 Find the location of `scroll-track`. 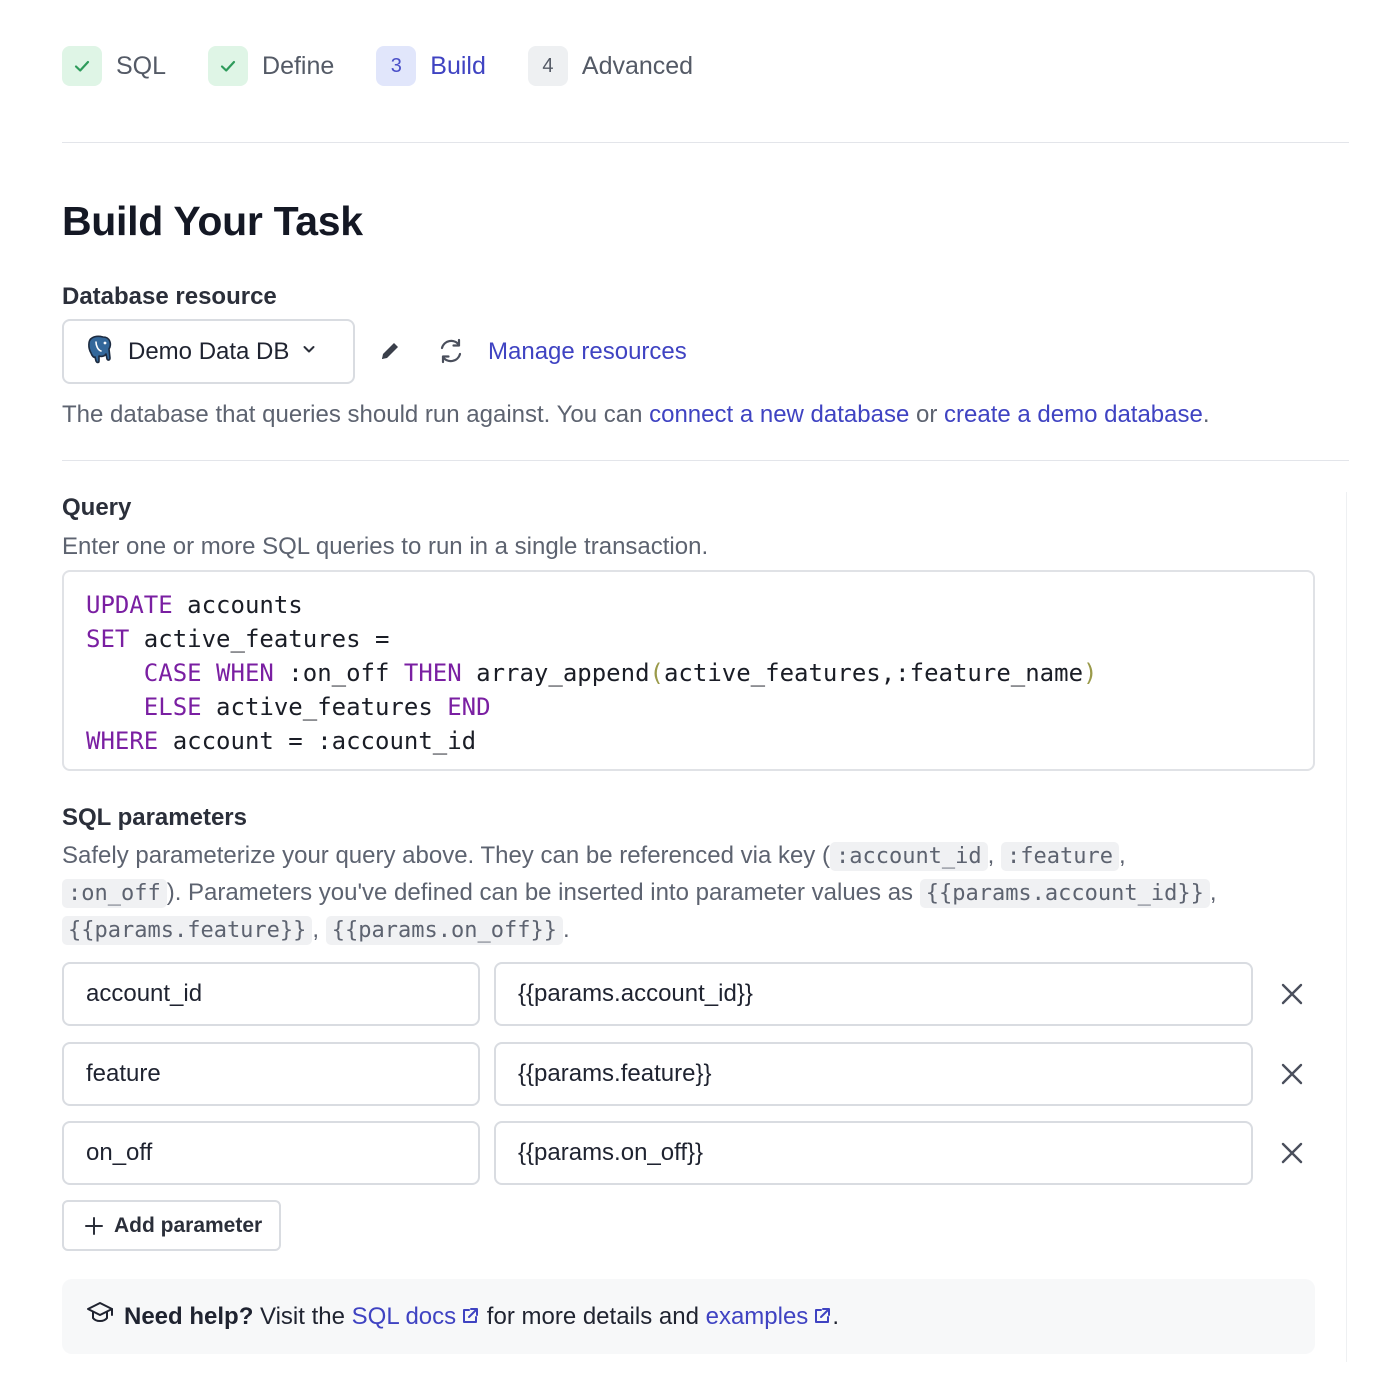

scroll-track is located at coordinates (1346, 927).